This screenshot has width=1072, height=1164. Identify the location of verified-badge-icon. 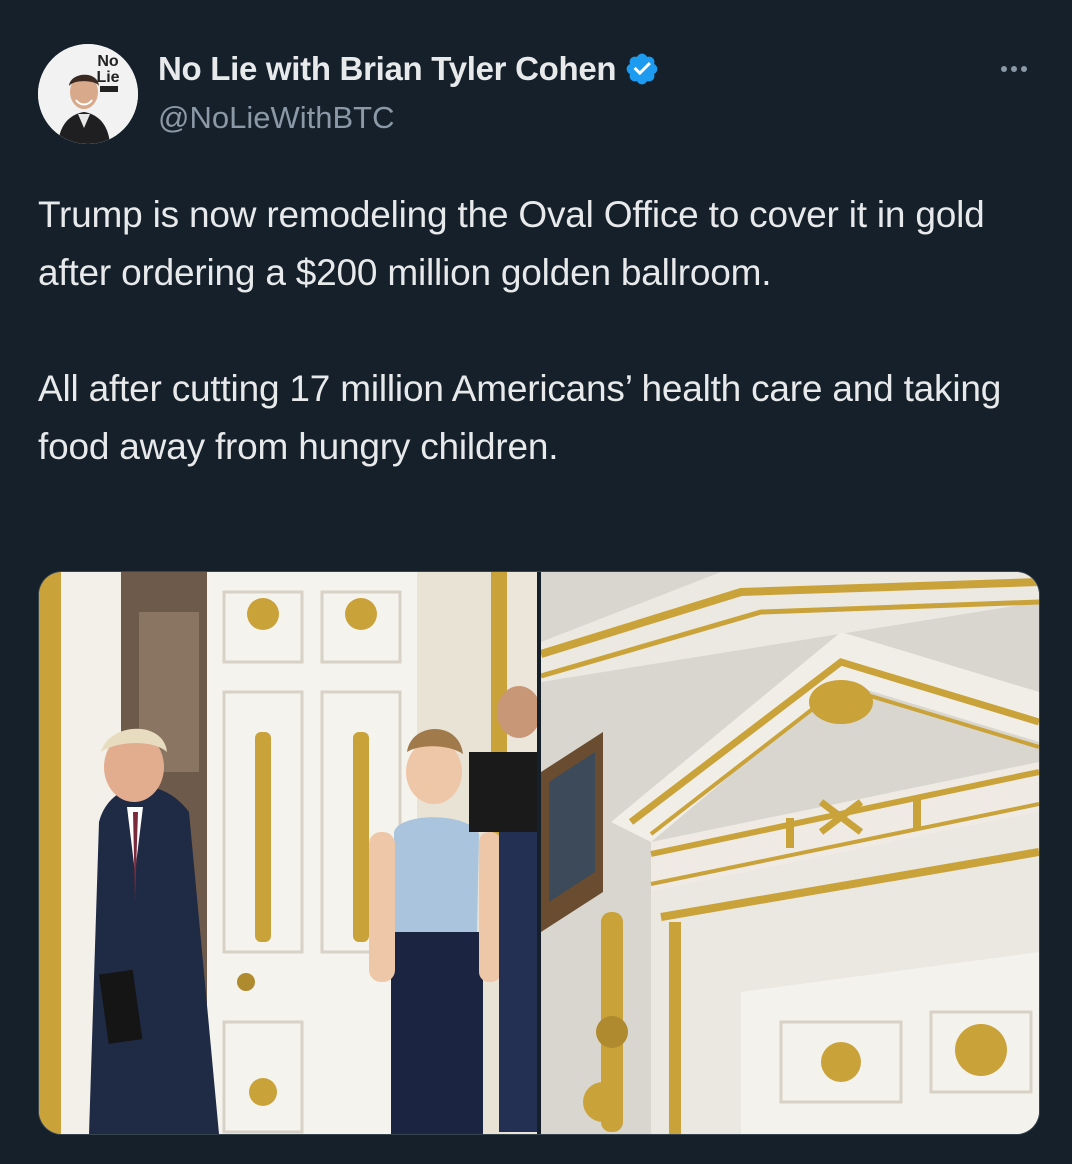
(642, 69).